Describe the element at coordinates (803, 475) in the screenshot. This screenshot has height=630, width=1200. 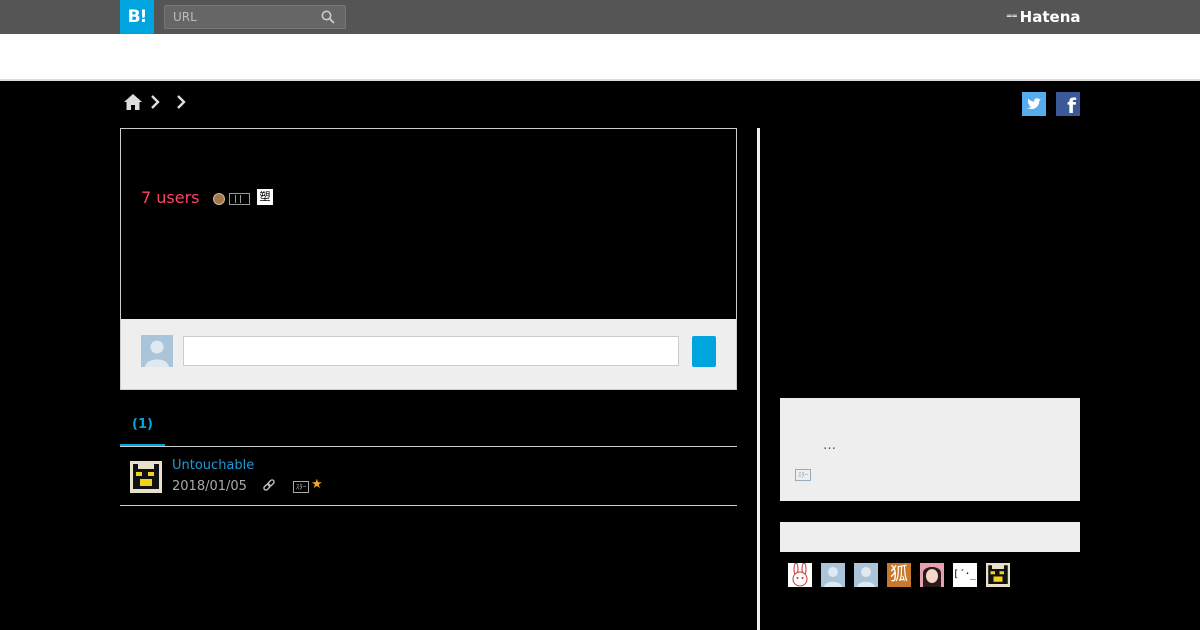
I see `sidebar-star-icon: ｽﾀｰ` at that location.